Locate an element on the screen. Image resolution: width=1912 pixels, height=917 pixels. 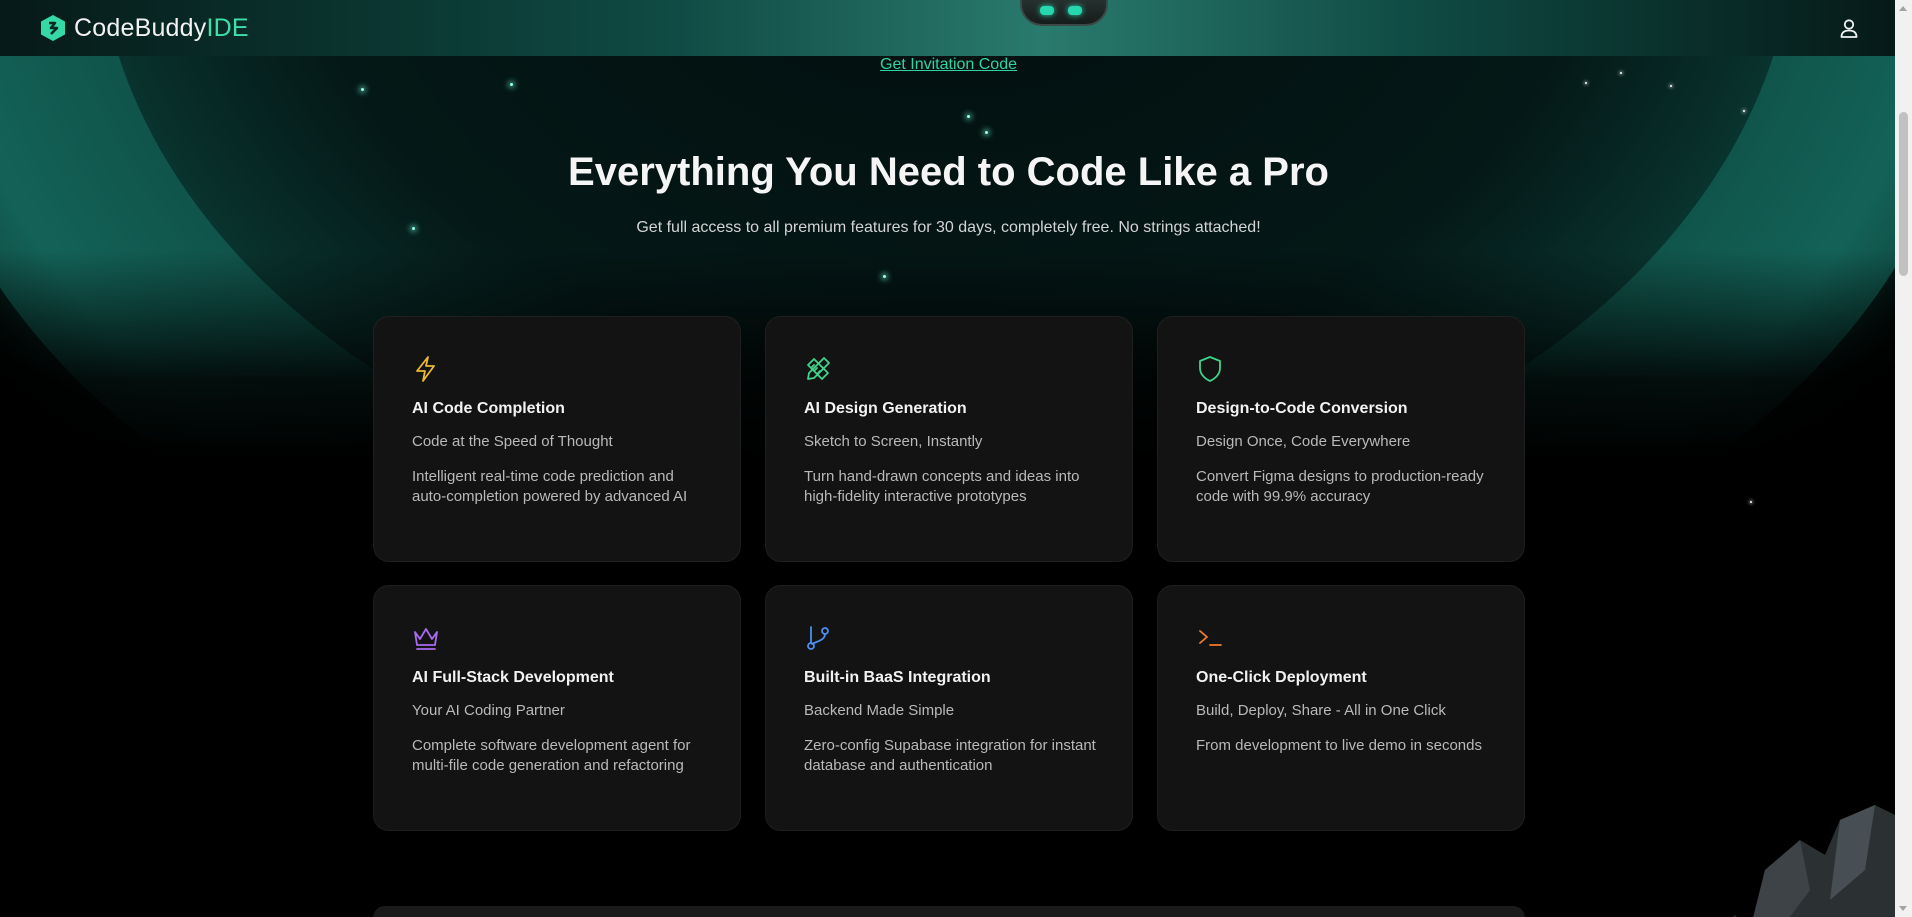
logo-name: CodeBuddy is located at coordinates (140, 27).